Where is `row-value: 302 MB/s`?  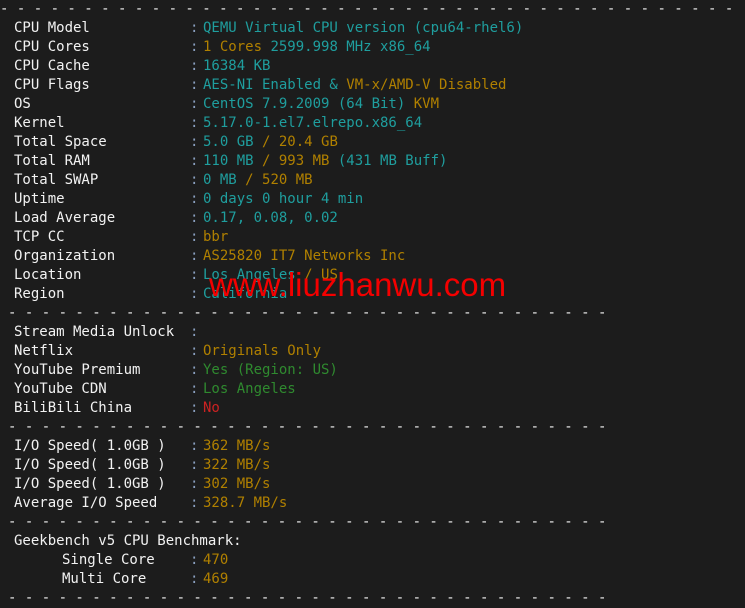
row-value: 302 MB/s is located at coordinates (237, 484).